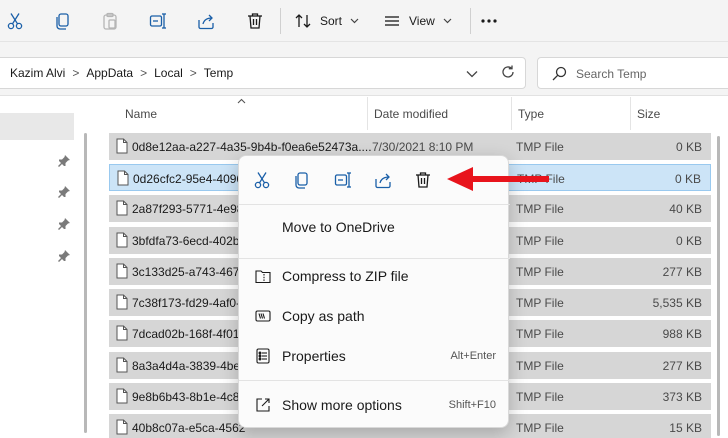  Describe the element at coordinates (109, 73) in the screenshot. I see `breadcrumb-item: AppData` at that location.